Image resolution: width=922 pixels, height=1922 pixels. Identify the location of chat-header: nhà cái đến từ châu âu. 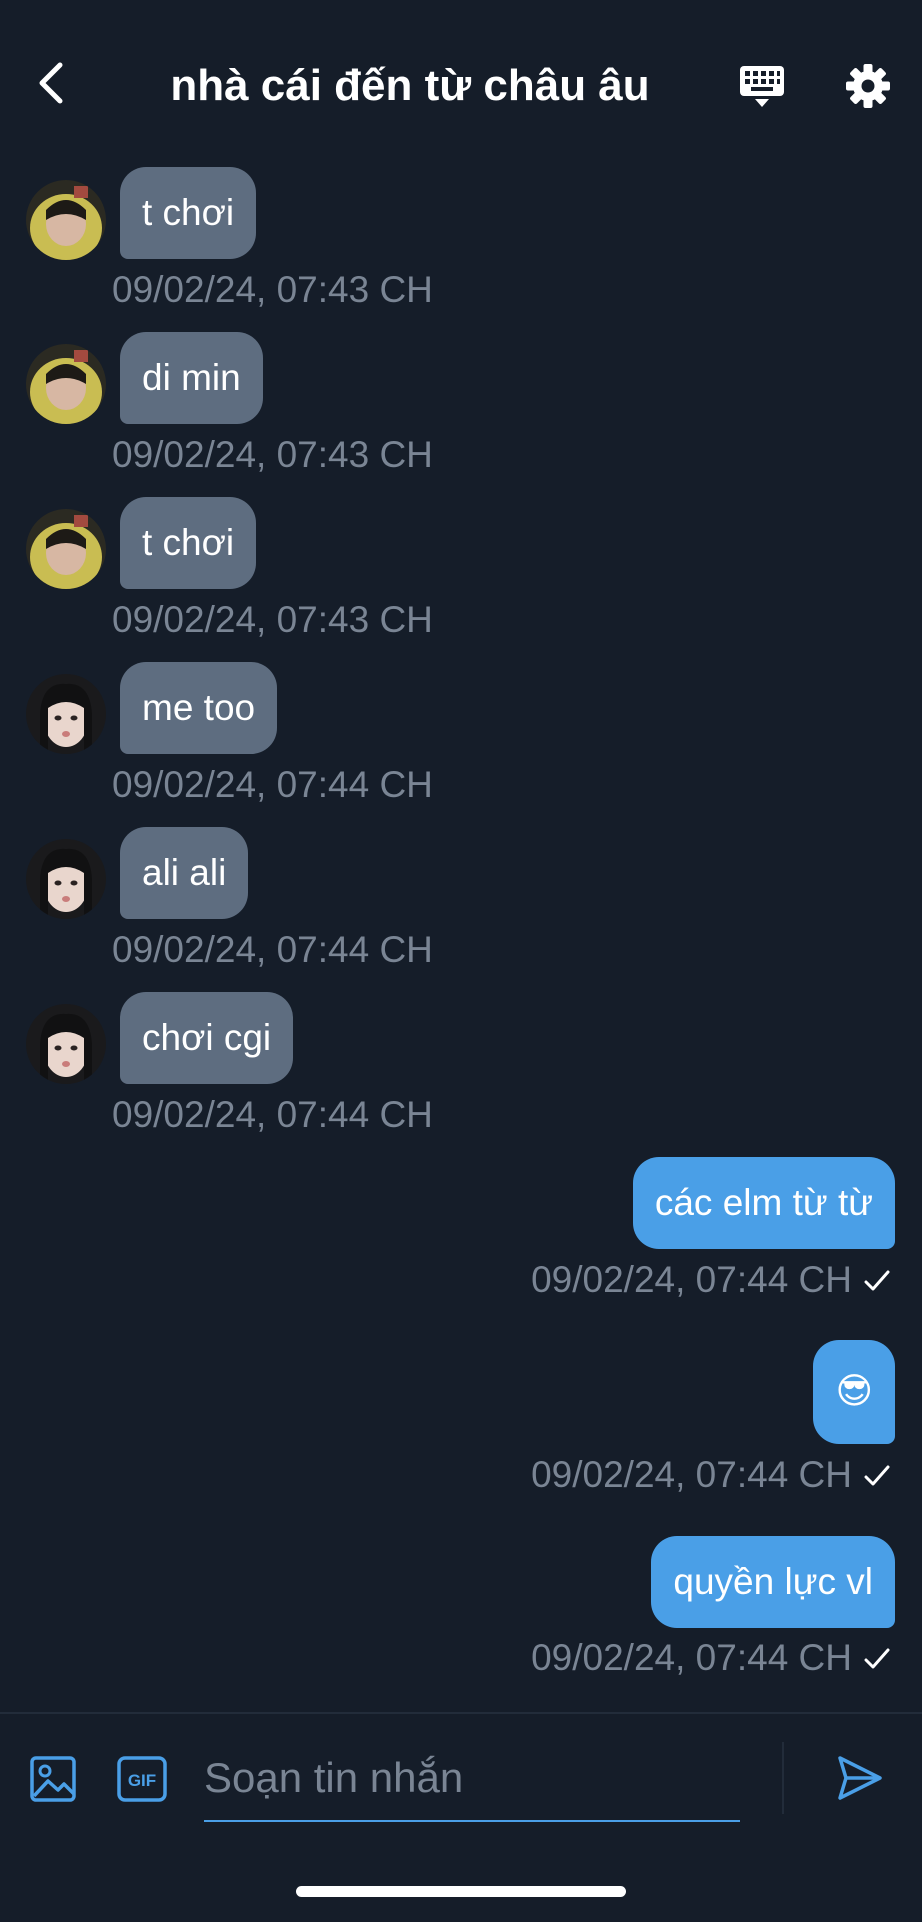
(461, 85).